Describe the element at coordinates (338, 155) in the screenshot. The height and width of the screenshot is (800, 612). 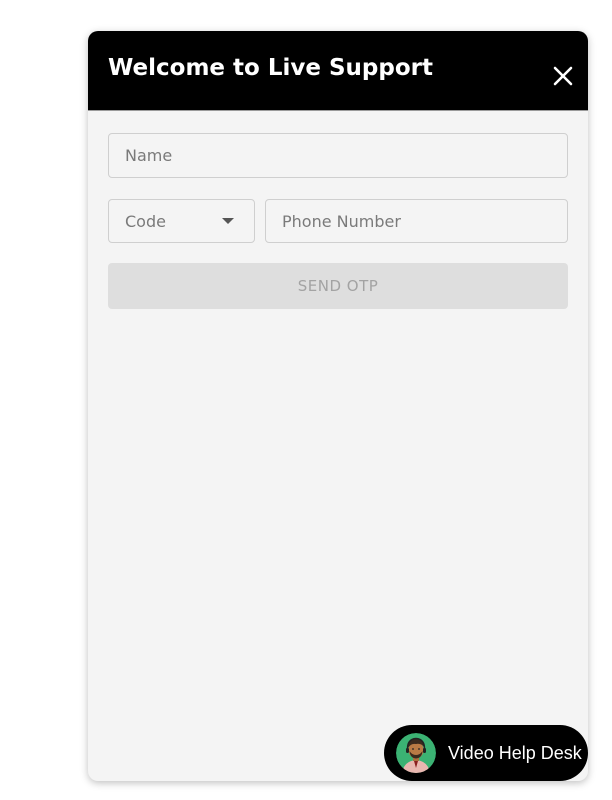
I see `name-input` at that location.